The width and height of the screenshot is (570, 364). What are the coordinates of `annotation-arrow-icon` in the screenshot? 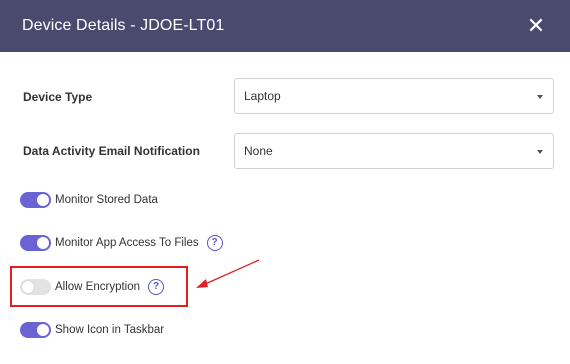 It's located at (228, 273).